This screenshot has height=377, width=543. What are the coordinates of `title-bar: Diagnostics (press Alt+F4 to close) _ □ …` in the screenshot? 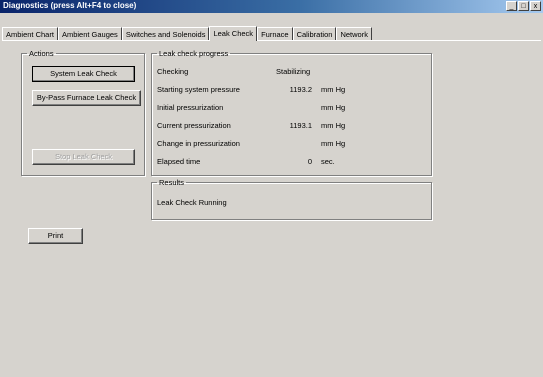 It's located at (271, 6).